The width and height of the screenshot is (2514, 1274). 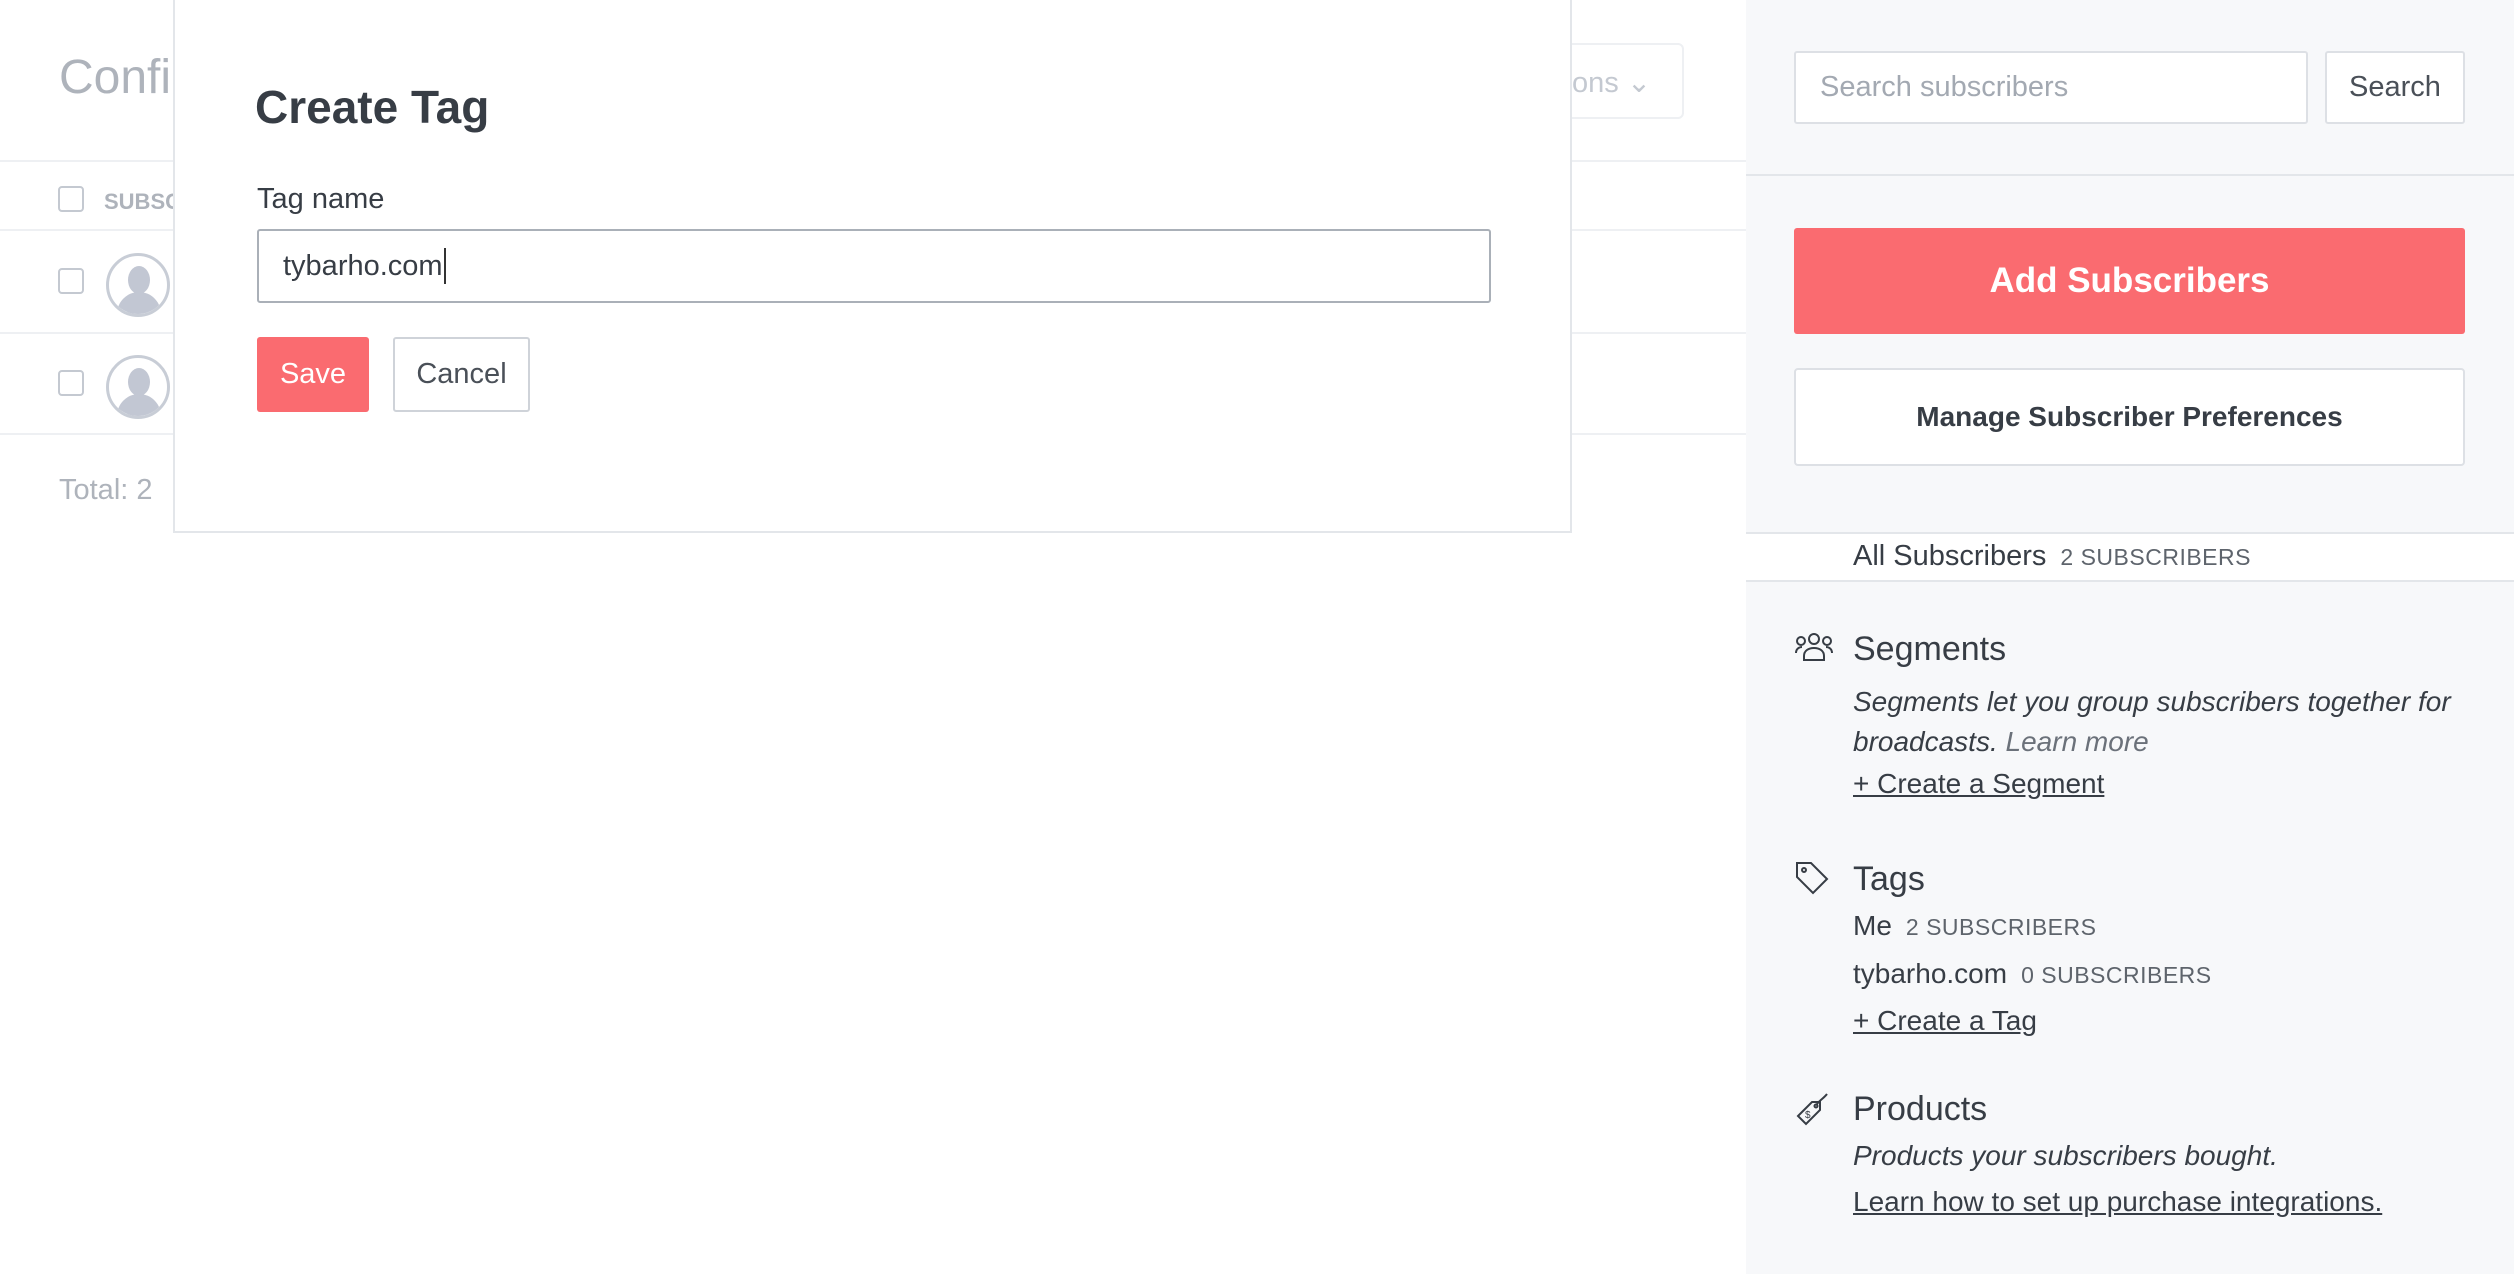 What do you see at coordinates (106, 490) in the screenshot?
I see `total-count: Total: 2` at bounding box center [106, 490].